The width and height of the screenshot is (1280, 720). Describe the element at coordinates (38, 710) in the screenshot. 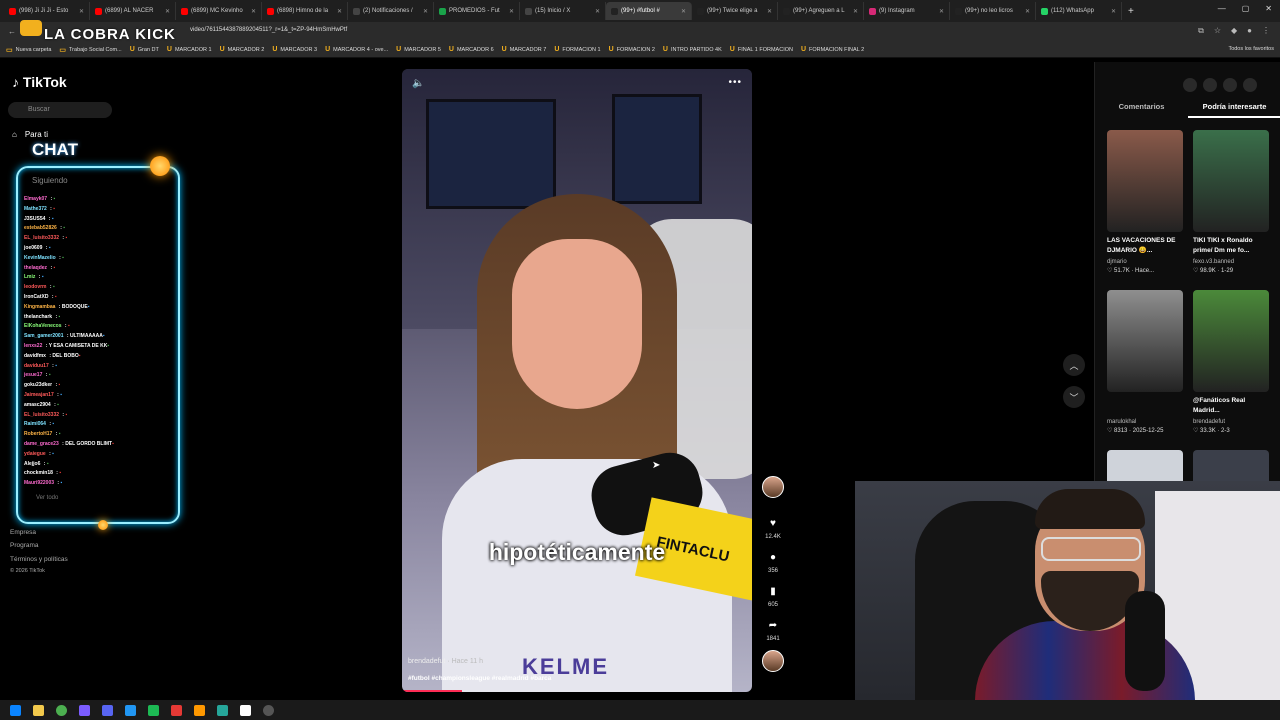

I see `file-explorer-icon` at that location.